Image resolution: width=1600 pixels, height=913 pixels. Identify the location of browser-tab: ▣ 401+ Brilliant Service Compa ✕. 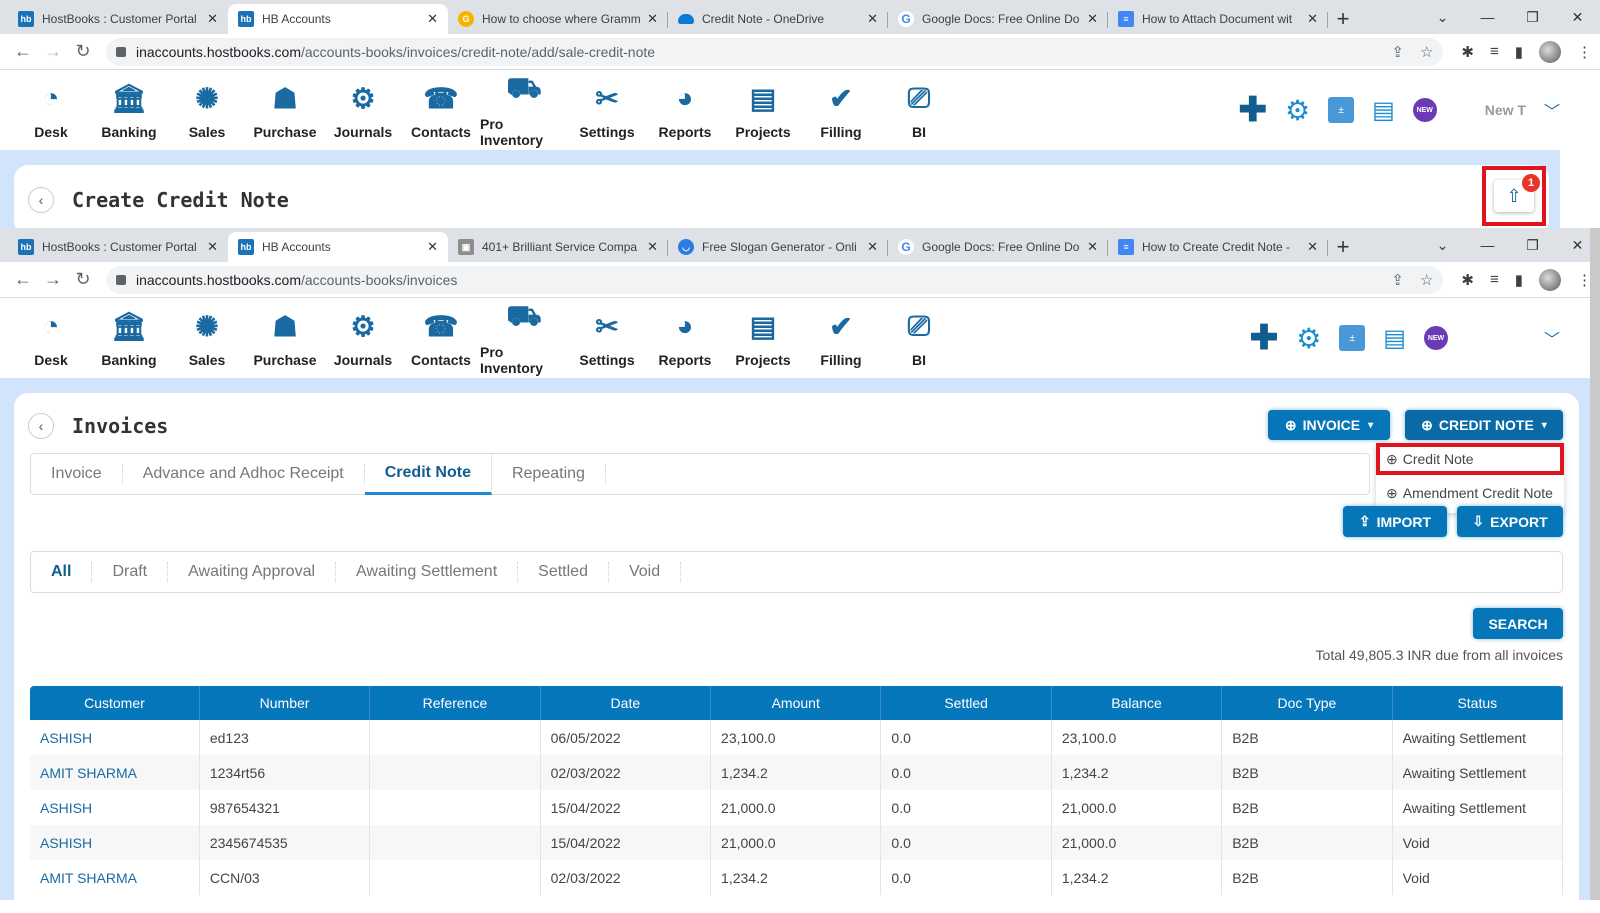
(558, 247).